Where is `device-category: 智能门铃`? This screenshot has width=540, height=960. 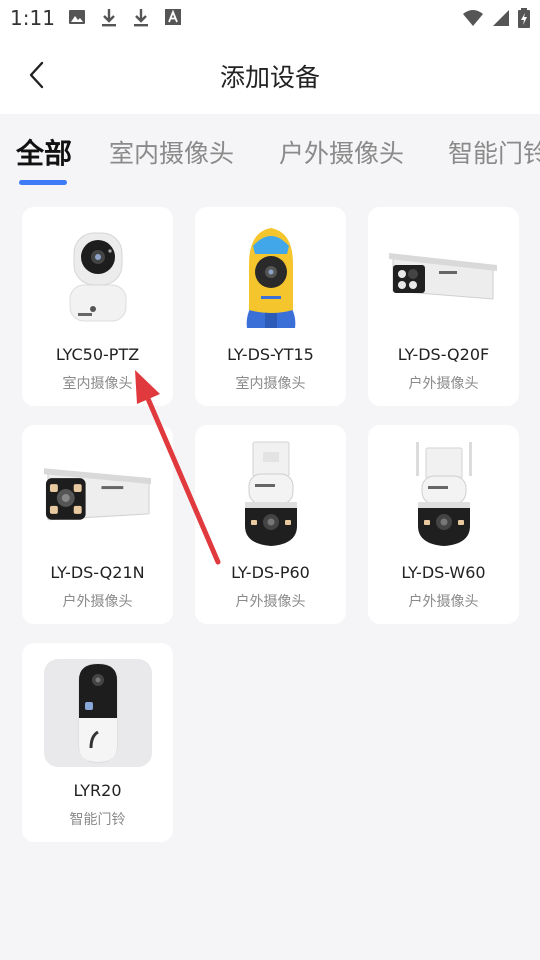
device-category: 智能门铃 is located at coordinates (97, 820).